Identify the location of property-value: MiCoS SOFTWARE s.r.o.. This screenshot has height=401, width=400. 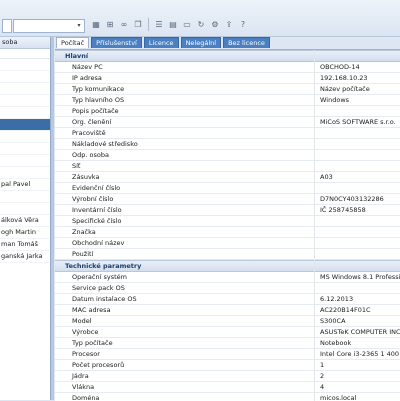
(358, 122).